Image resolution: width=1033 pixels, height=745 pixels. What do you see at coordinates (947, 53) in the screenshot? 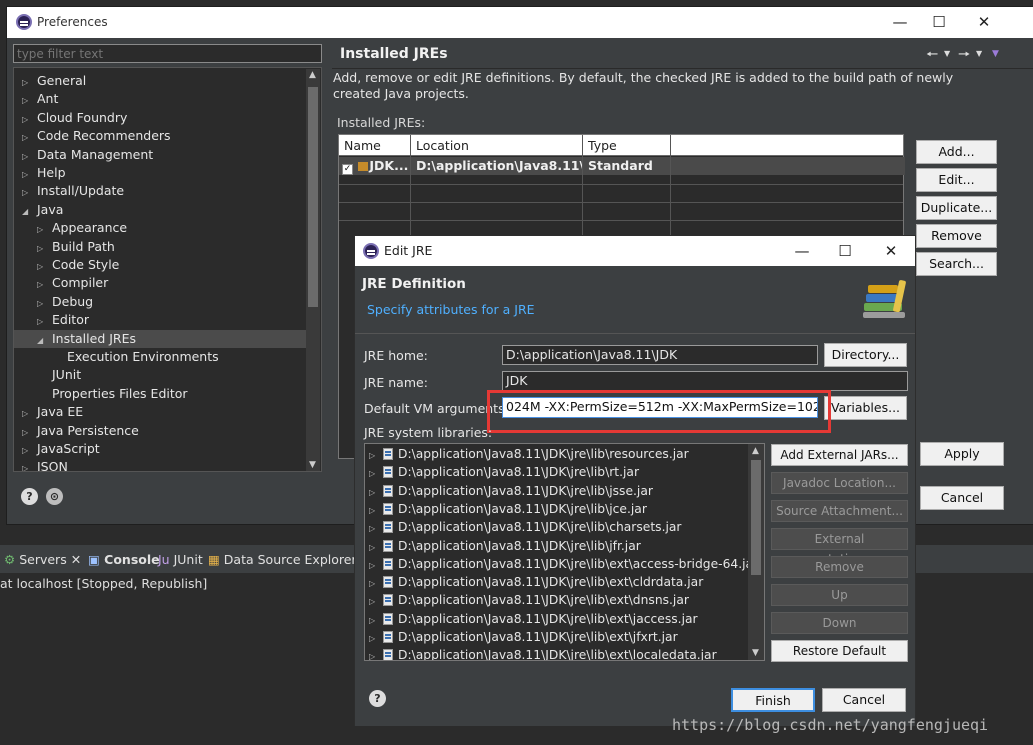
I see `back-menu-icon: ▼` at bounding box center [947, 53].